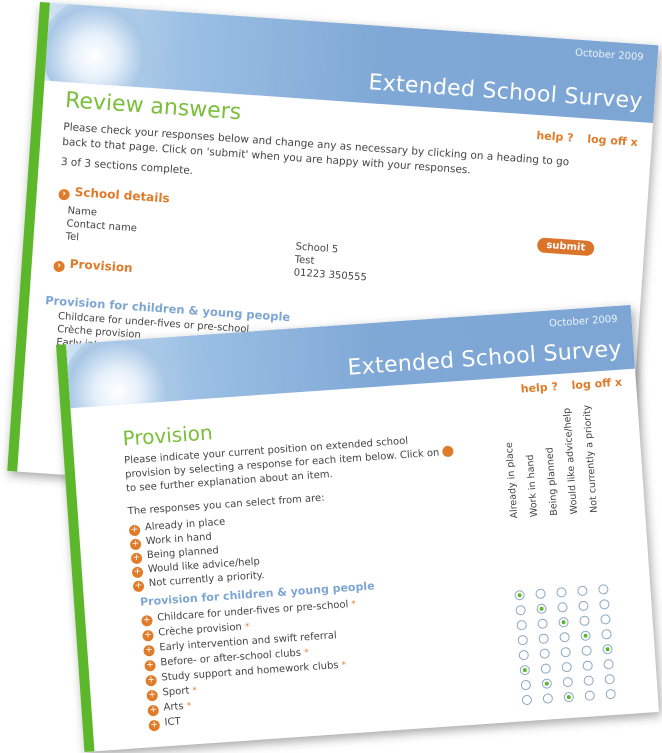  Describe the element at coordinates (448, 451) in the screenshot. I see `plus-icon` at that location.